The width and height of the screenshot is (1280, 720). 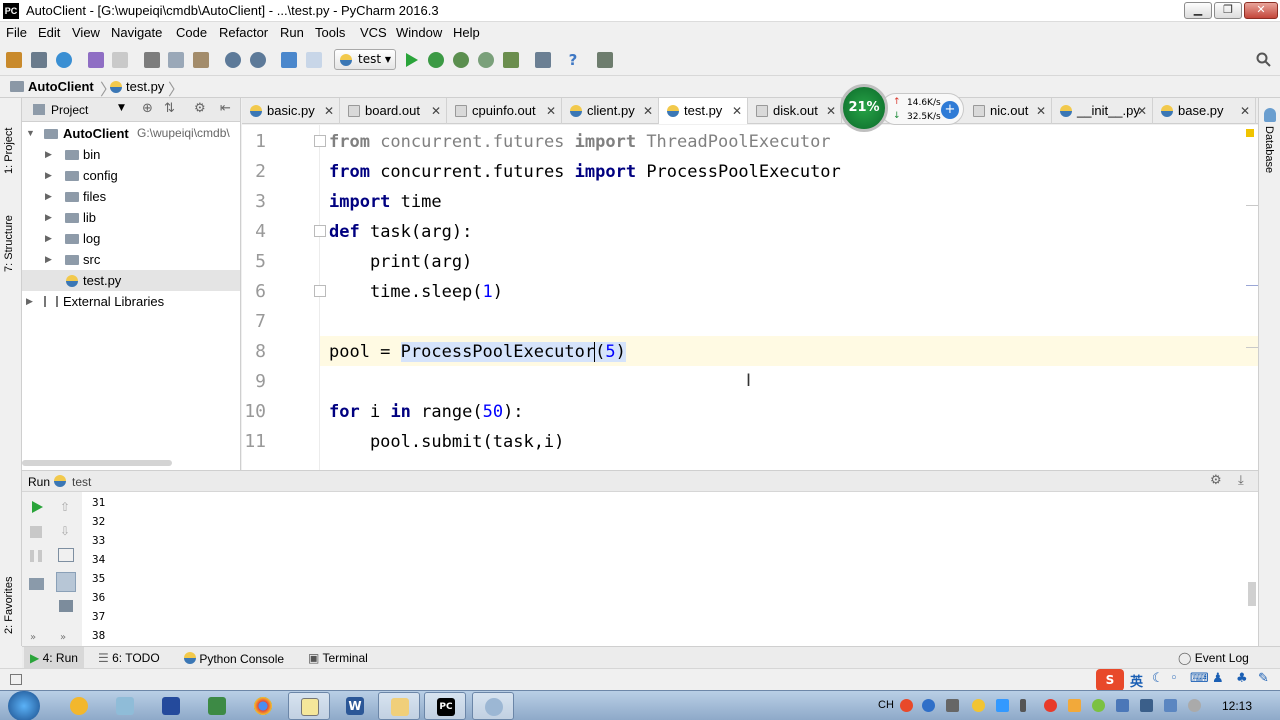 I want to click on volume-icon, so click(x=1194, y=705).